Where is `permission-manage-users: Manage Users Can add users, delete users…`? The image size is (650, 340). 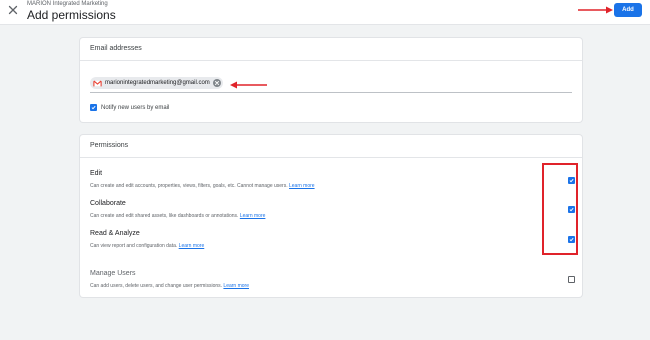 permission-manage-users: Manage Users Can add users, delete users… is located at coordinates (332, 279).